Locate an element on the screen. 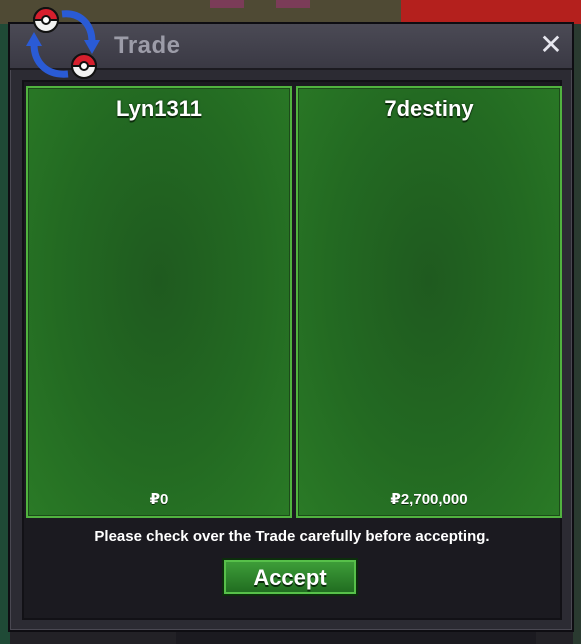 The image size is (581, 644). trader-name-left: Lyn1311 is located at coordinates (159, 108).